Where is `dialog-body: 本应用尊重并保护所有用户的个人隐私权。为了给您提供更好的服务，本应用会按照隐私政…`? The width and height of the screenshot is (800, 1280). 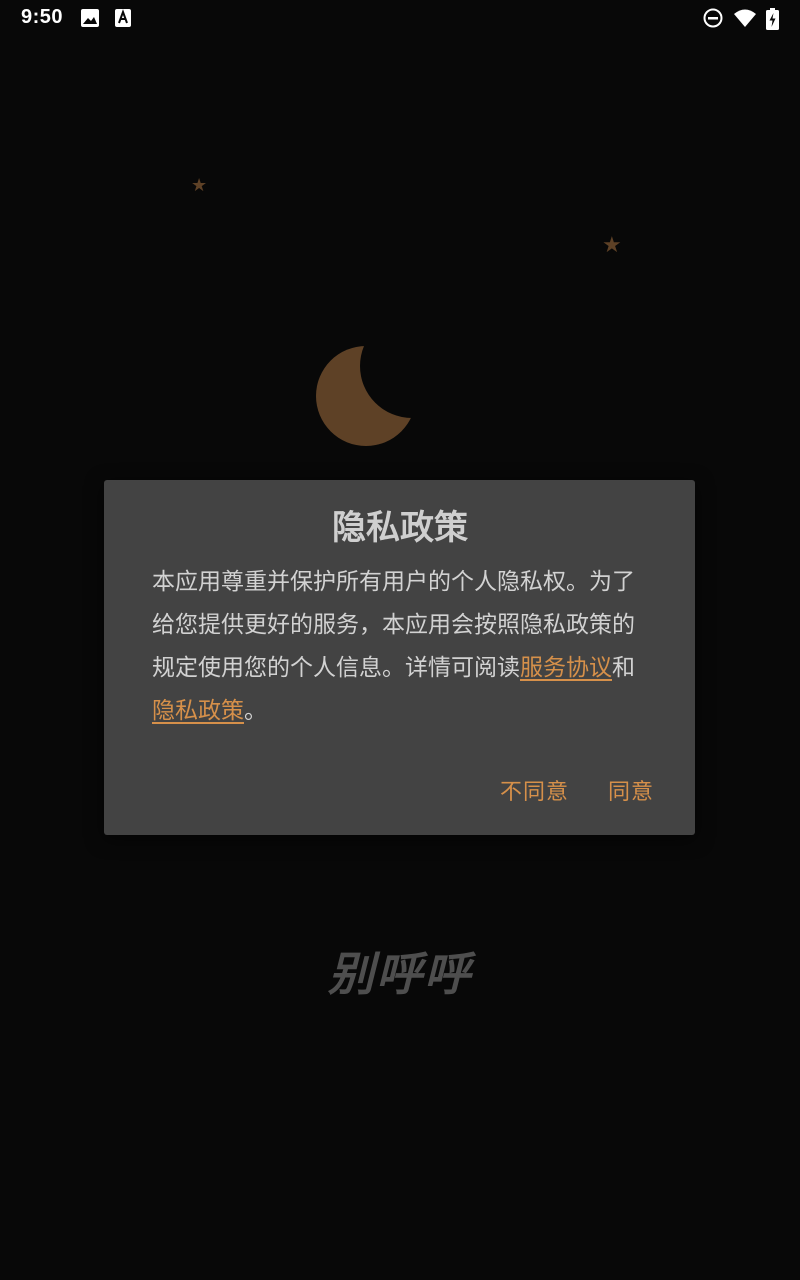
dialog-body: 本应用尊重并保护所有用户的个人隐私权。为了给您提供更好的服务，本应用会按照隐私政… is located at coordinates (397, 647).